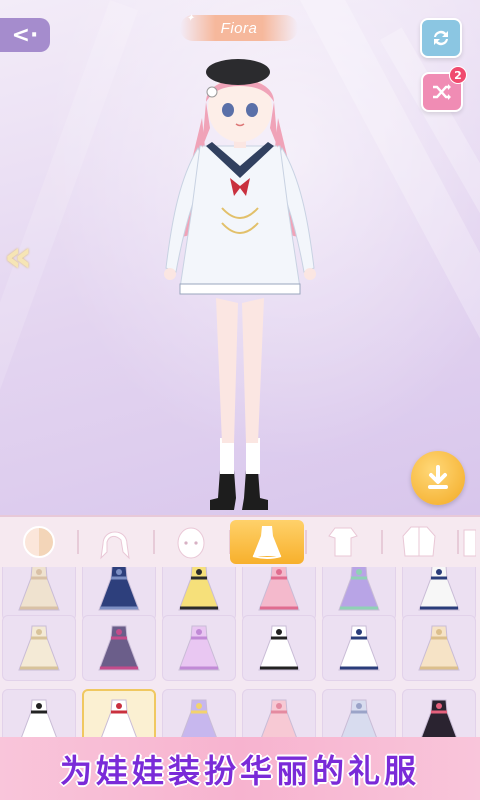 The width and height of the screenshot is (480, 800). What do you see at coordinates (228, 110) in the screenshot?
I see `doll-left-eye` at bounding box center [228, 110].